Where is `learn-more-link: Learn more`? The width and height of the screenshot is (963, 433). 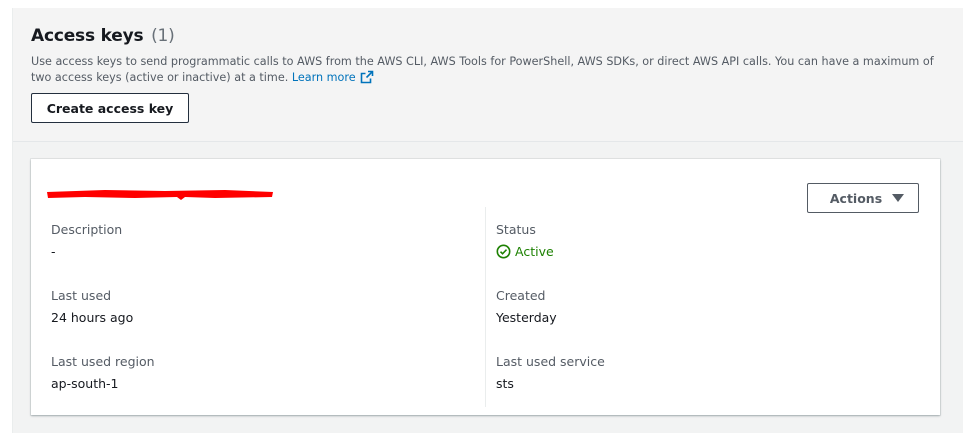 learn-more-link: Learn more is located at coordinates (332, 77).